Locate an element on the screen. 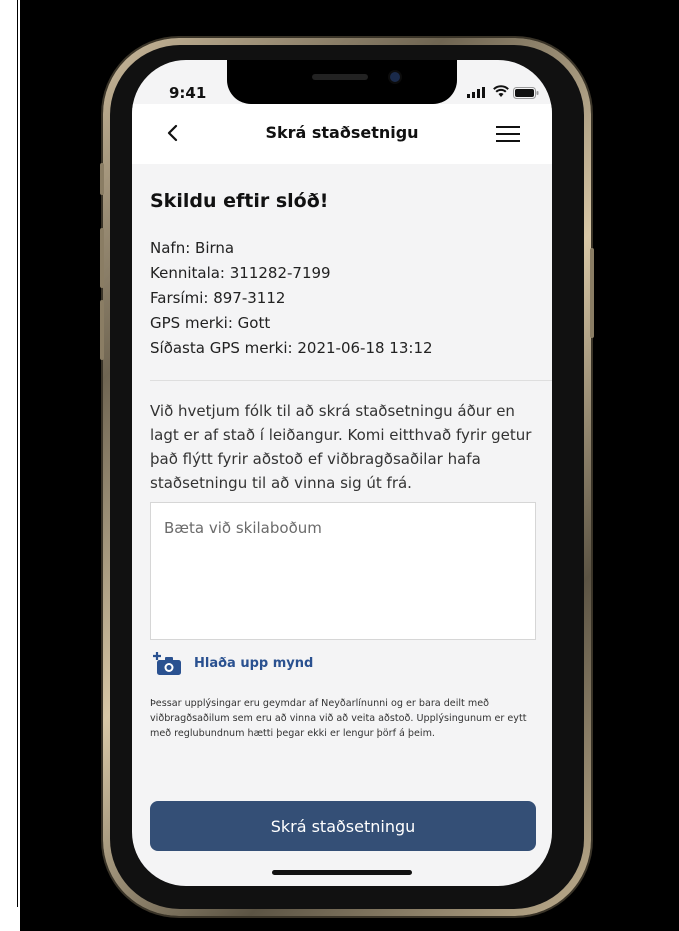 The width and height of the screenshot is (679, 931). bottom-white-margin is located at coordinates (10, 919).